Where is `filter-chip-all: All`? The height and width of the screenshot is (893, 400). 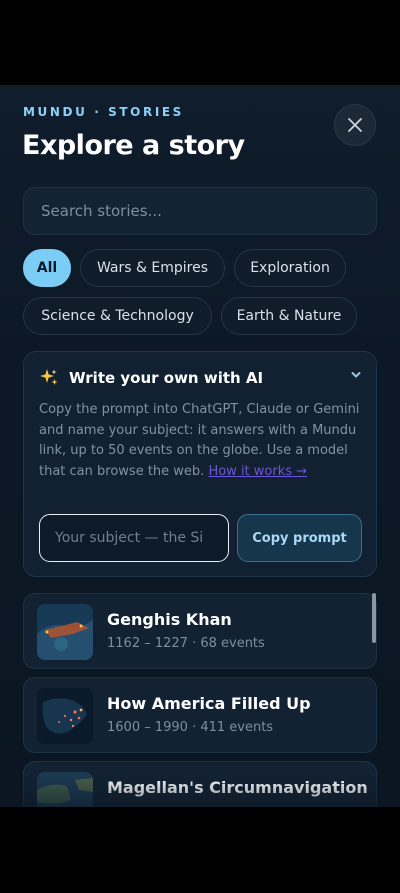
filter-chip-all: All is located at coordinates (47, 268).